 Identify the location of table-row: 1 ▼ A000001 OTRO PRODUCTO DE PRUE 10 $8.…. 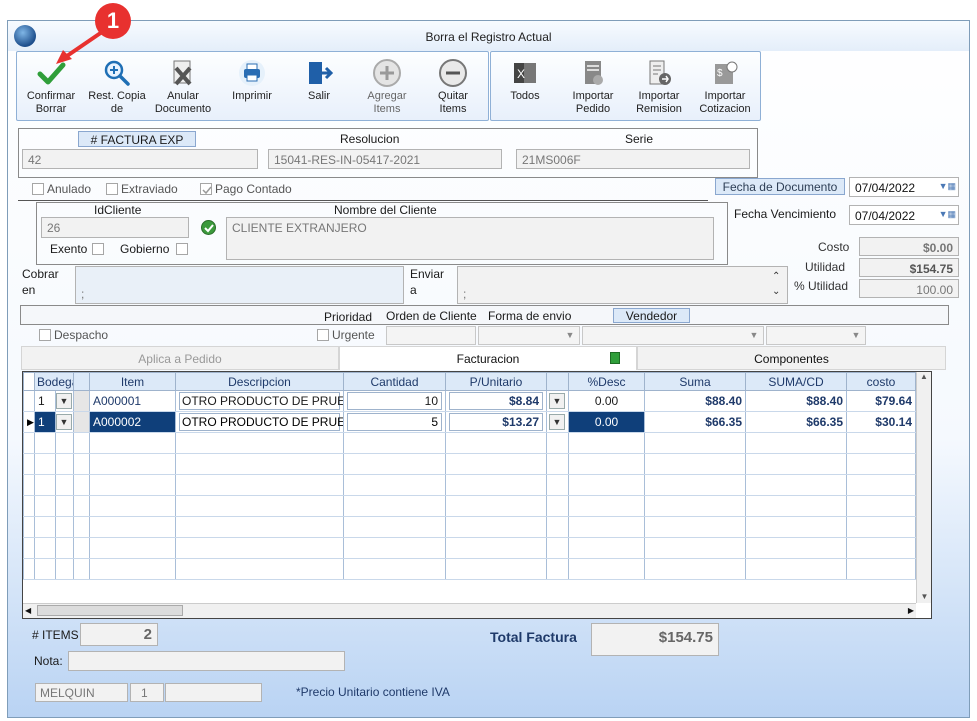
(469, 401).